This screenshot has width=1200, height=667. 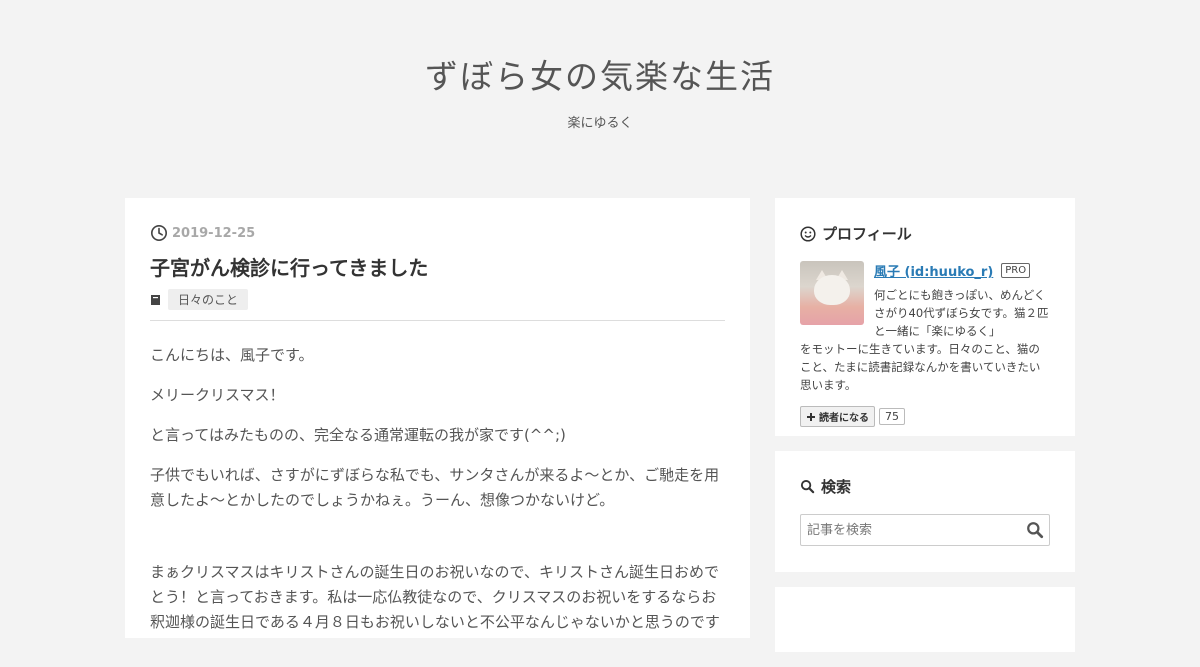 I want to click on clock-icon, so click(x=159, y=233).